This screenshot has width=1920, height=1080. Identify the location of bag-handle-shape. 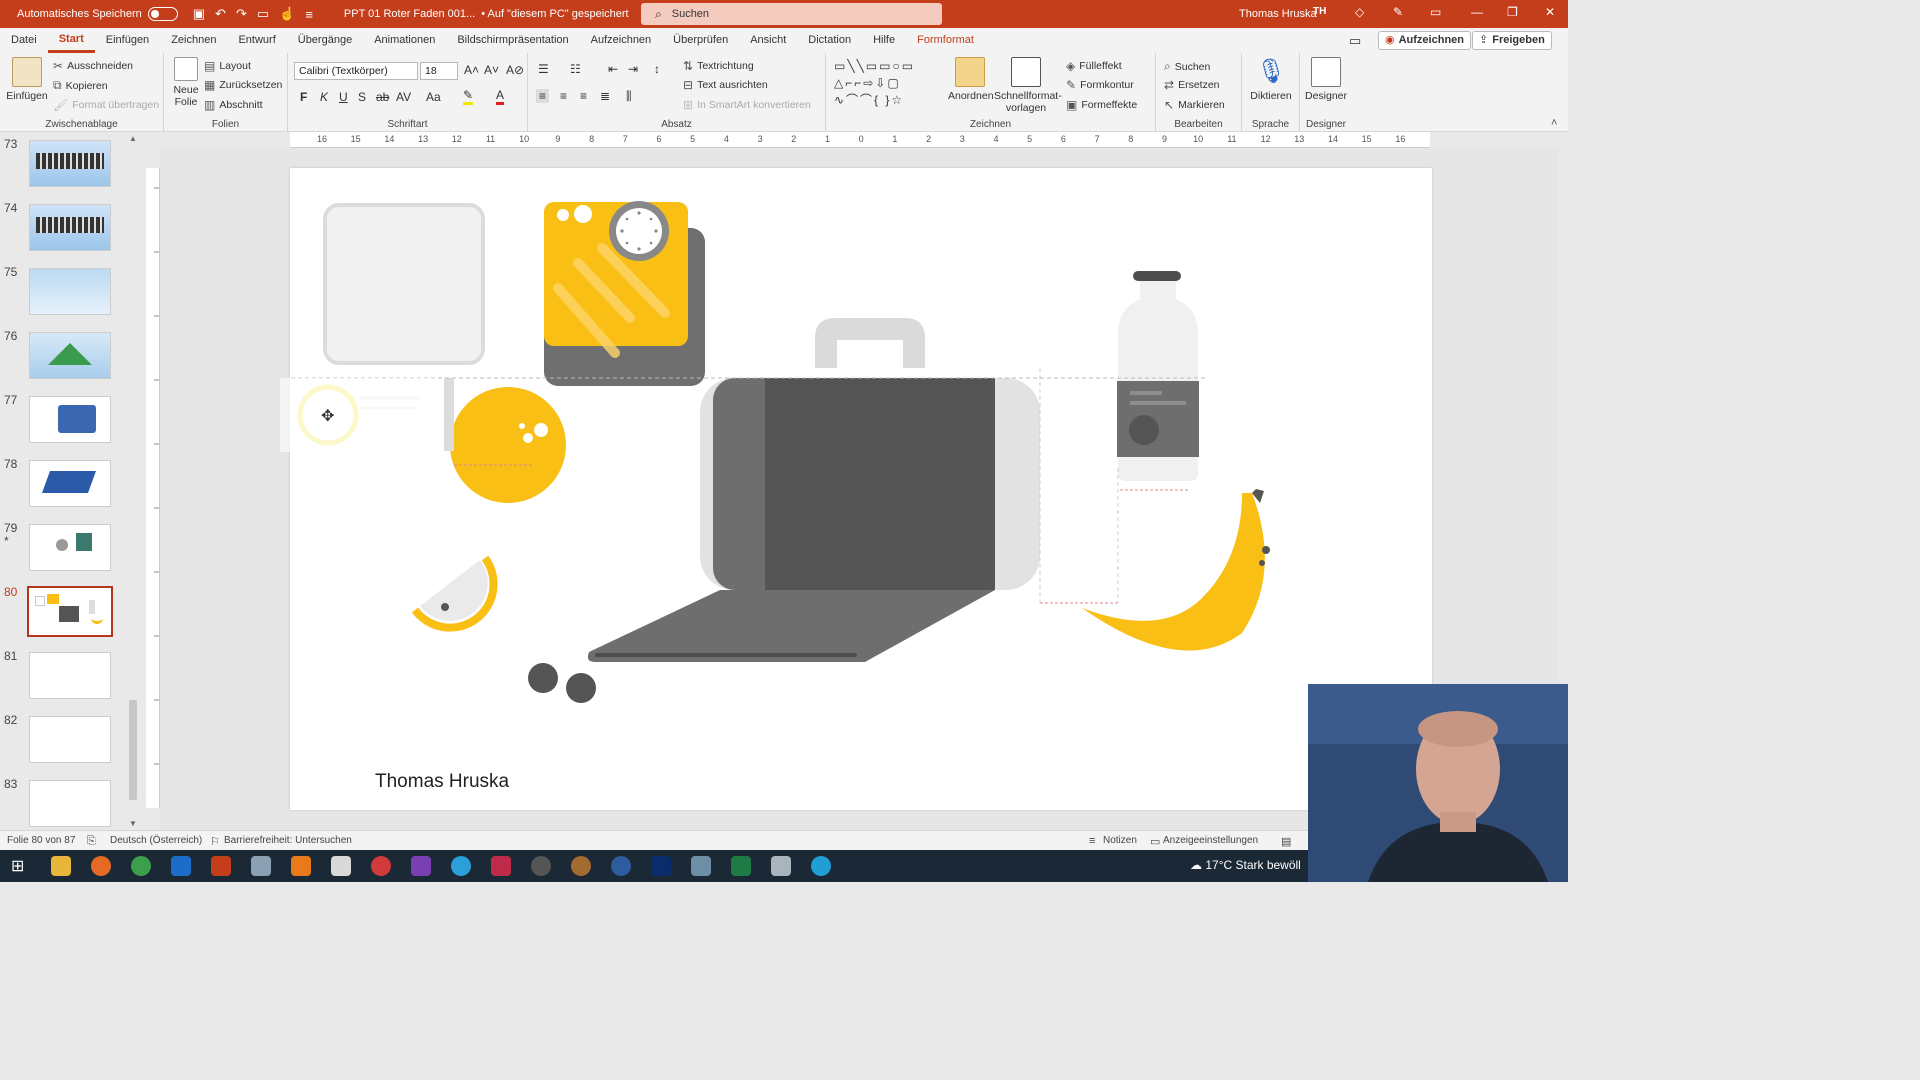
(870, 343).